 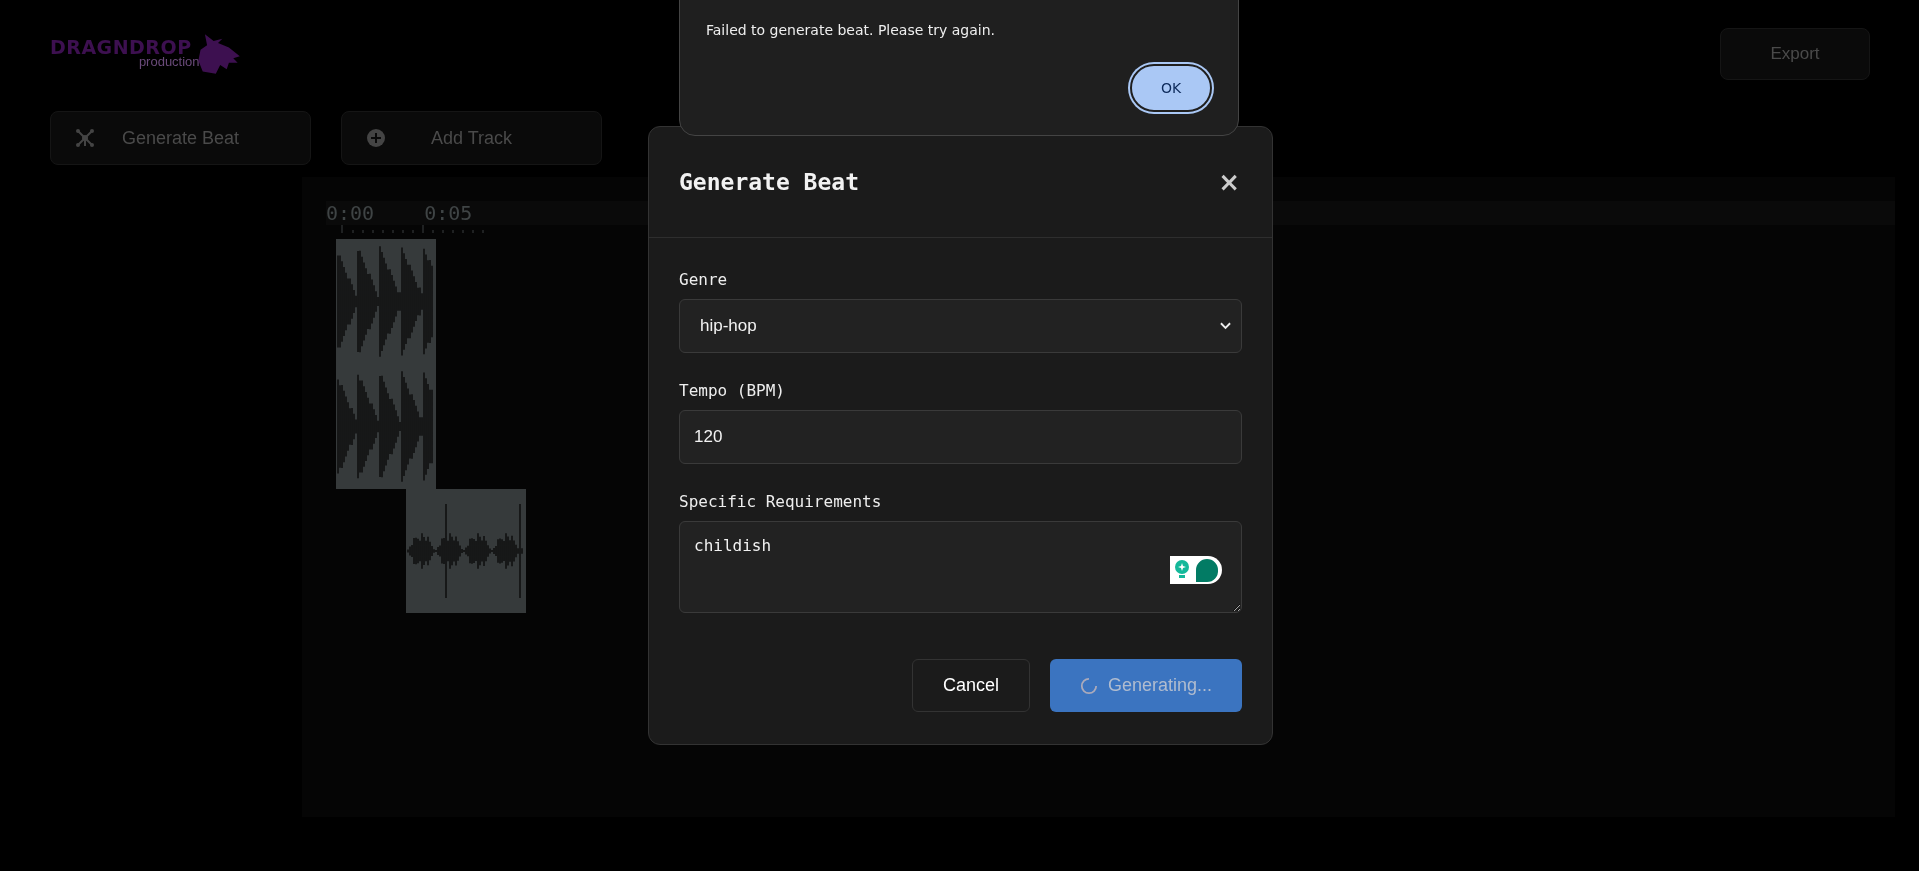 I want to click on field-label: Specific Requirements, so click(x=781, y=501).